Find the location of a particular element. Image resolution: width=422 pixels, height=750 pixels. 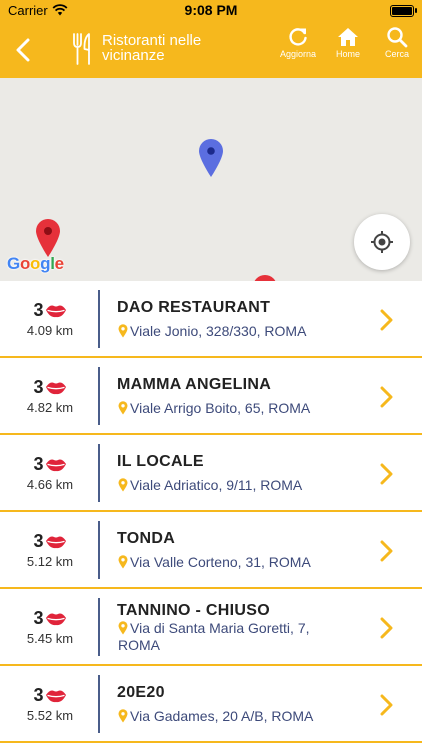

battery-icon is located at coordinates (403, 11).